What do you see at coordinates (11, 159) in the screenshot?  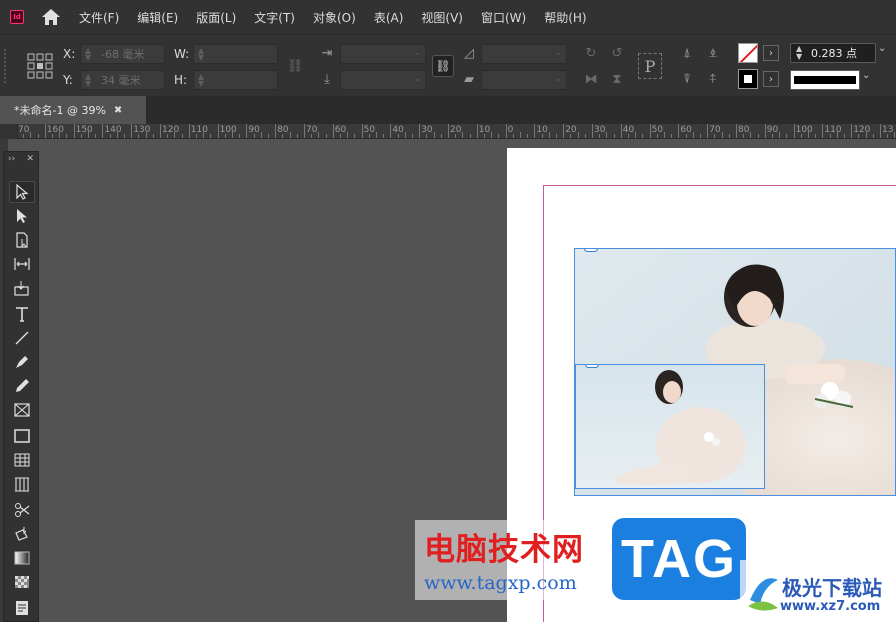 I see `collapse-panel-icon: ››` at bounding box center [11, 159].